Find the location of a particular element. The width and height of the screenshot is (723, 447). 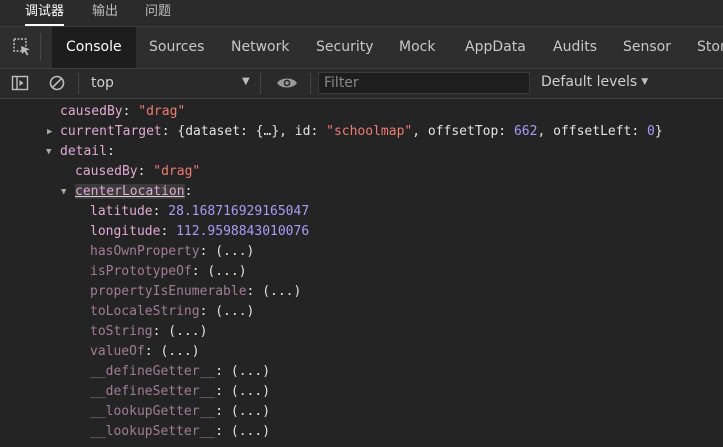

console-line: __lookupGetter__: (...) is located at coordinates (180, 412).